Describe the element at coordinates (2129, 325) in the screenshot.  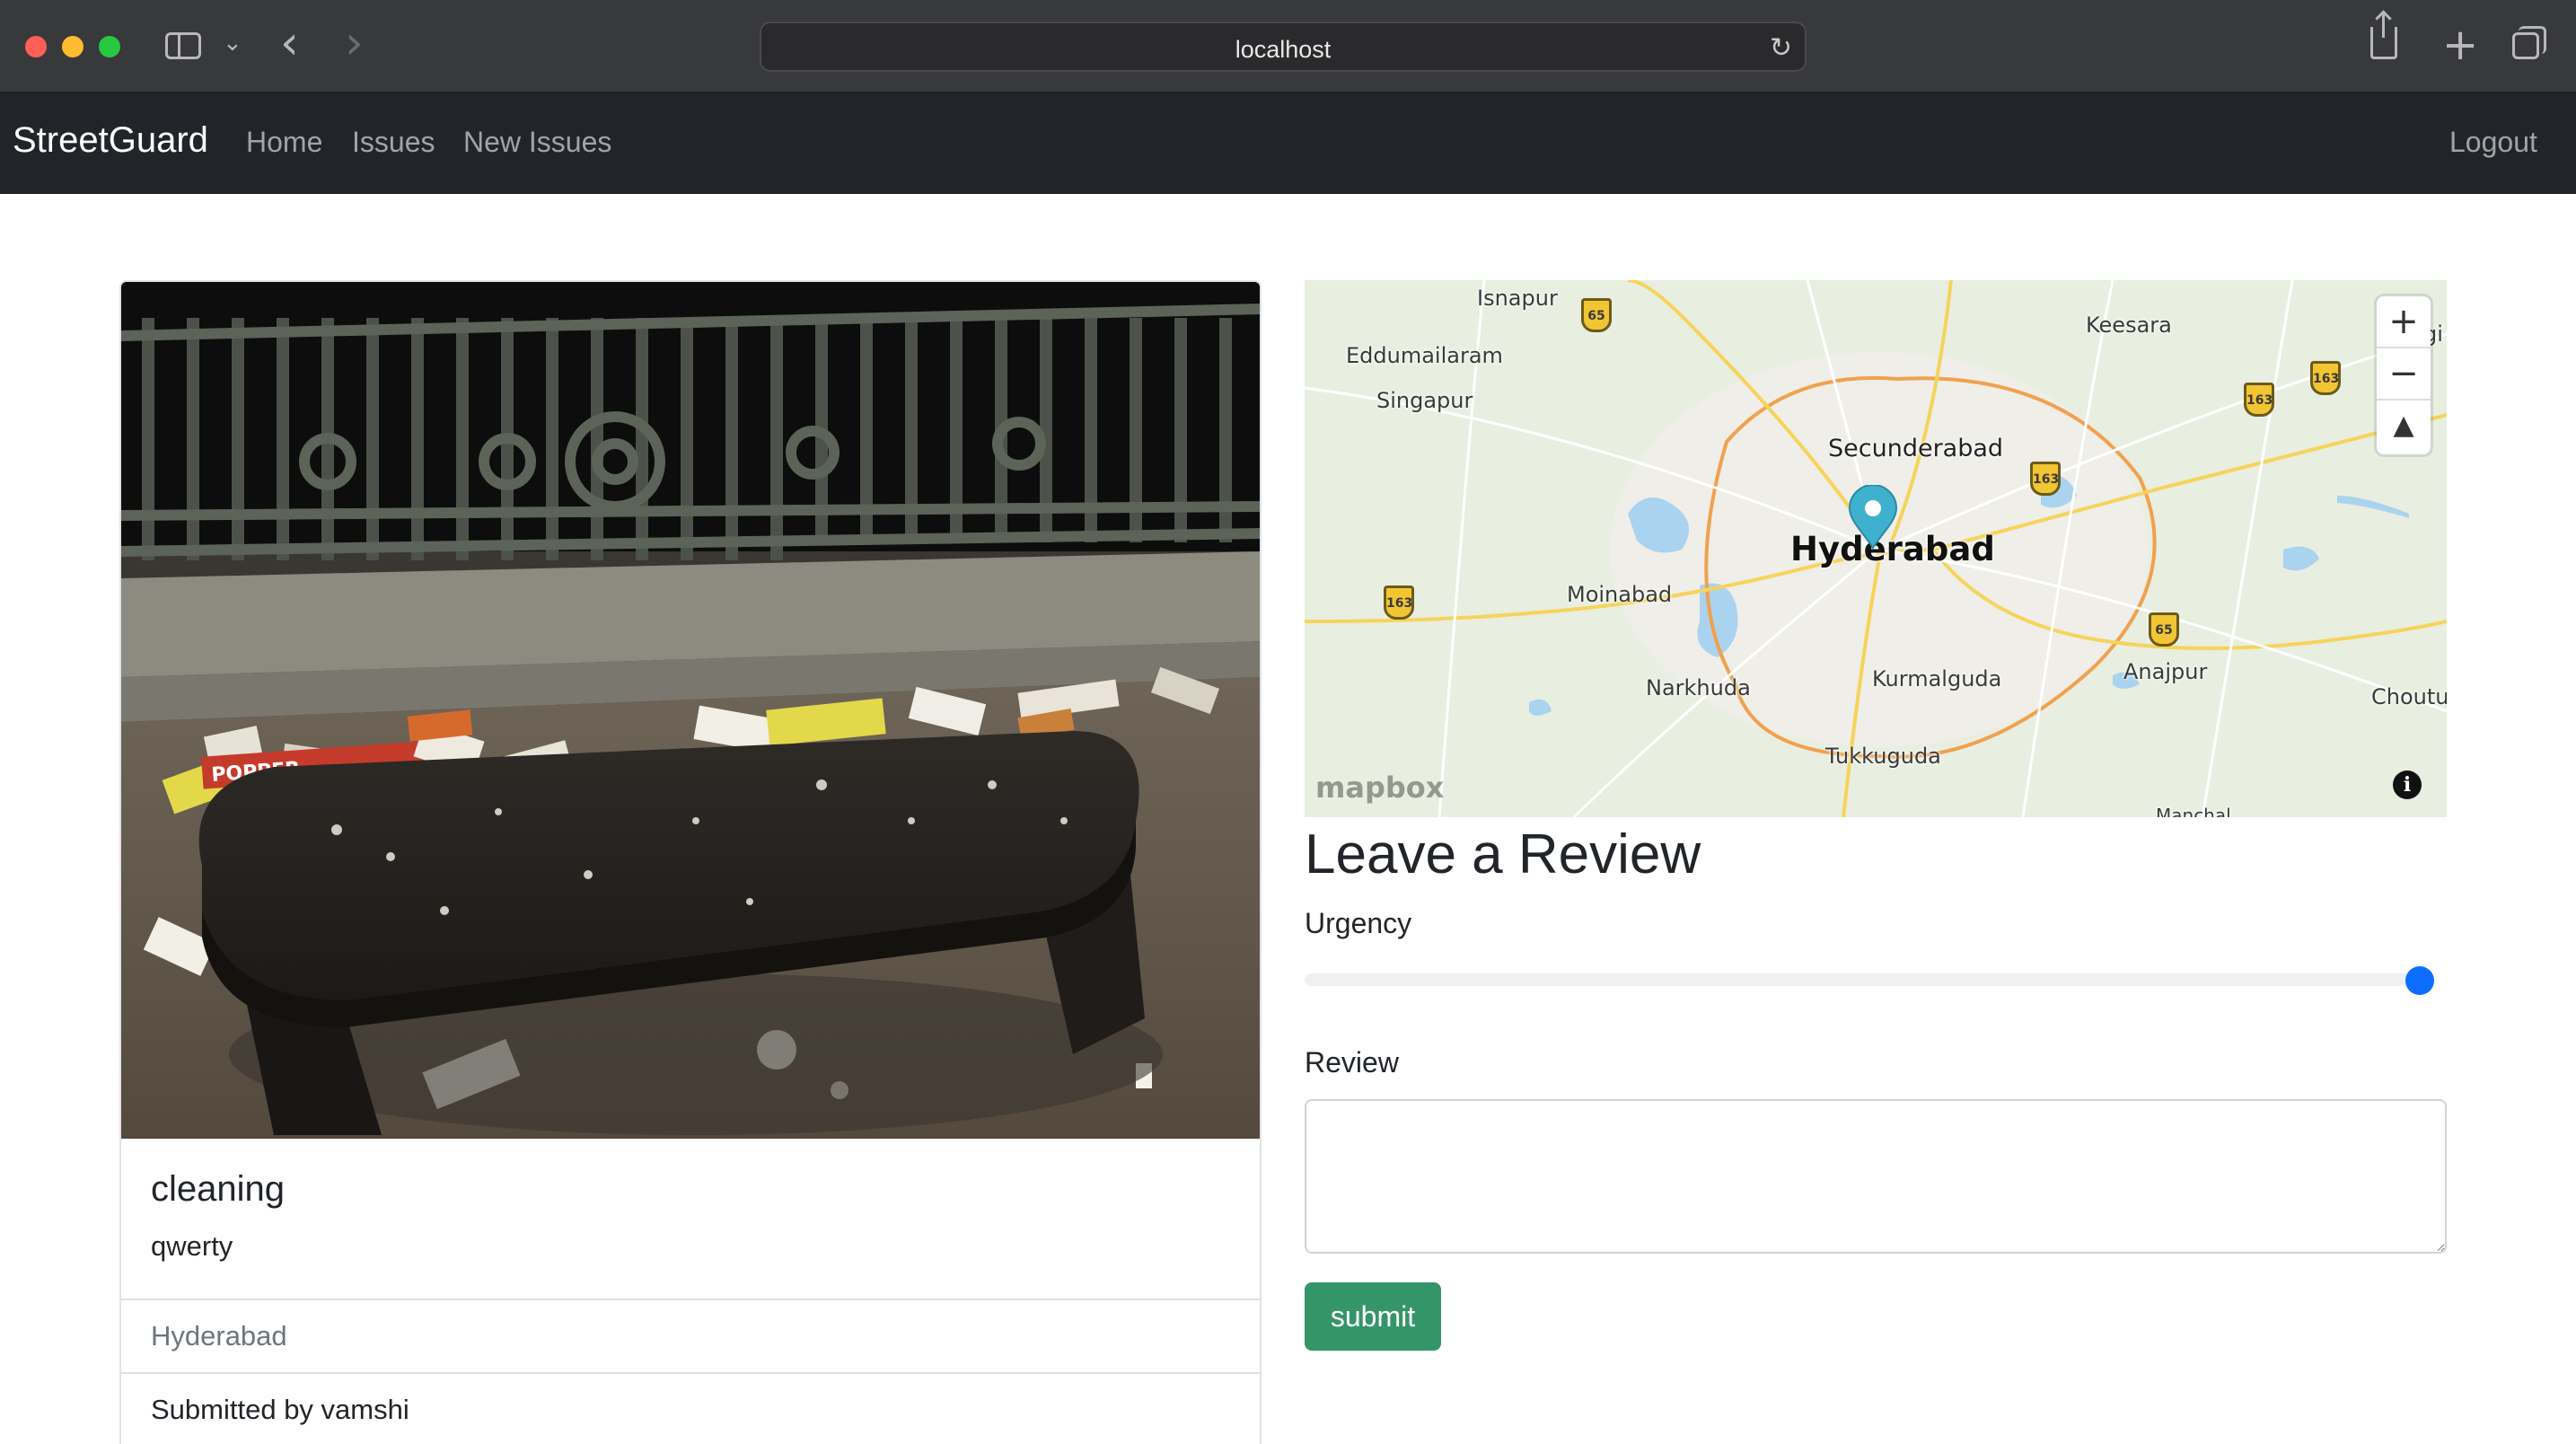
I see `map-label-keesara: Keesara` at that location.